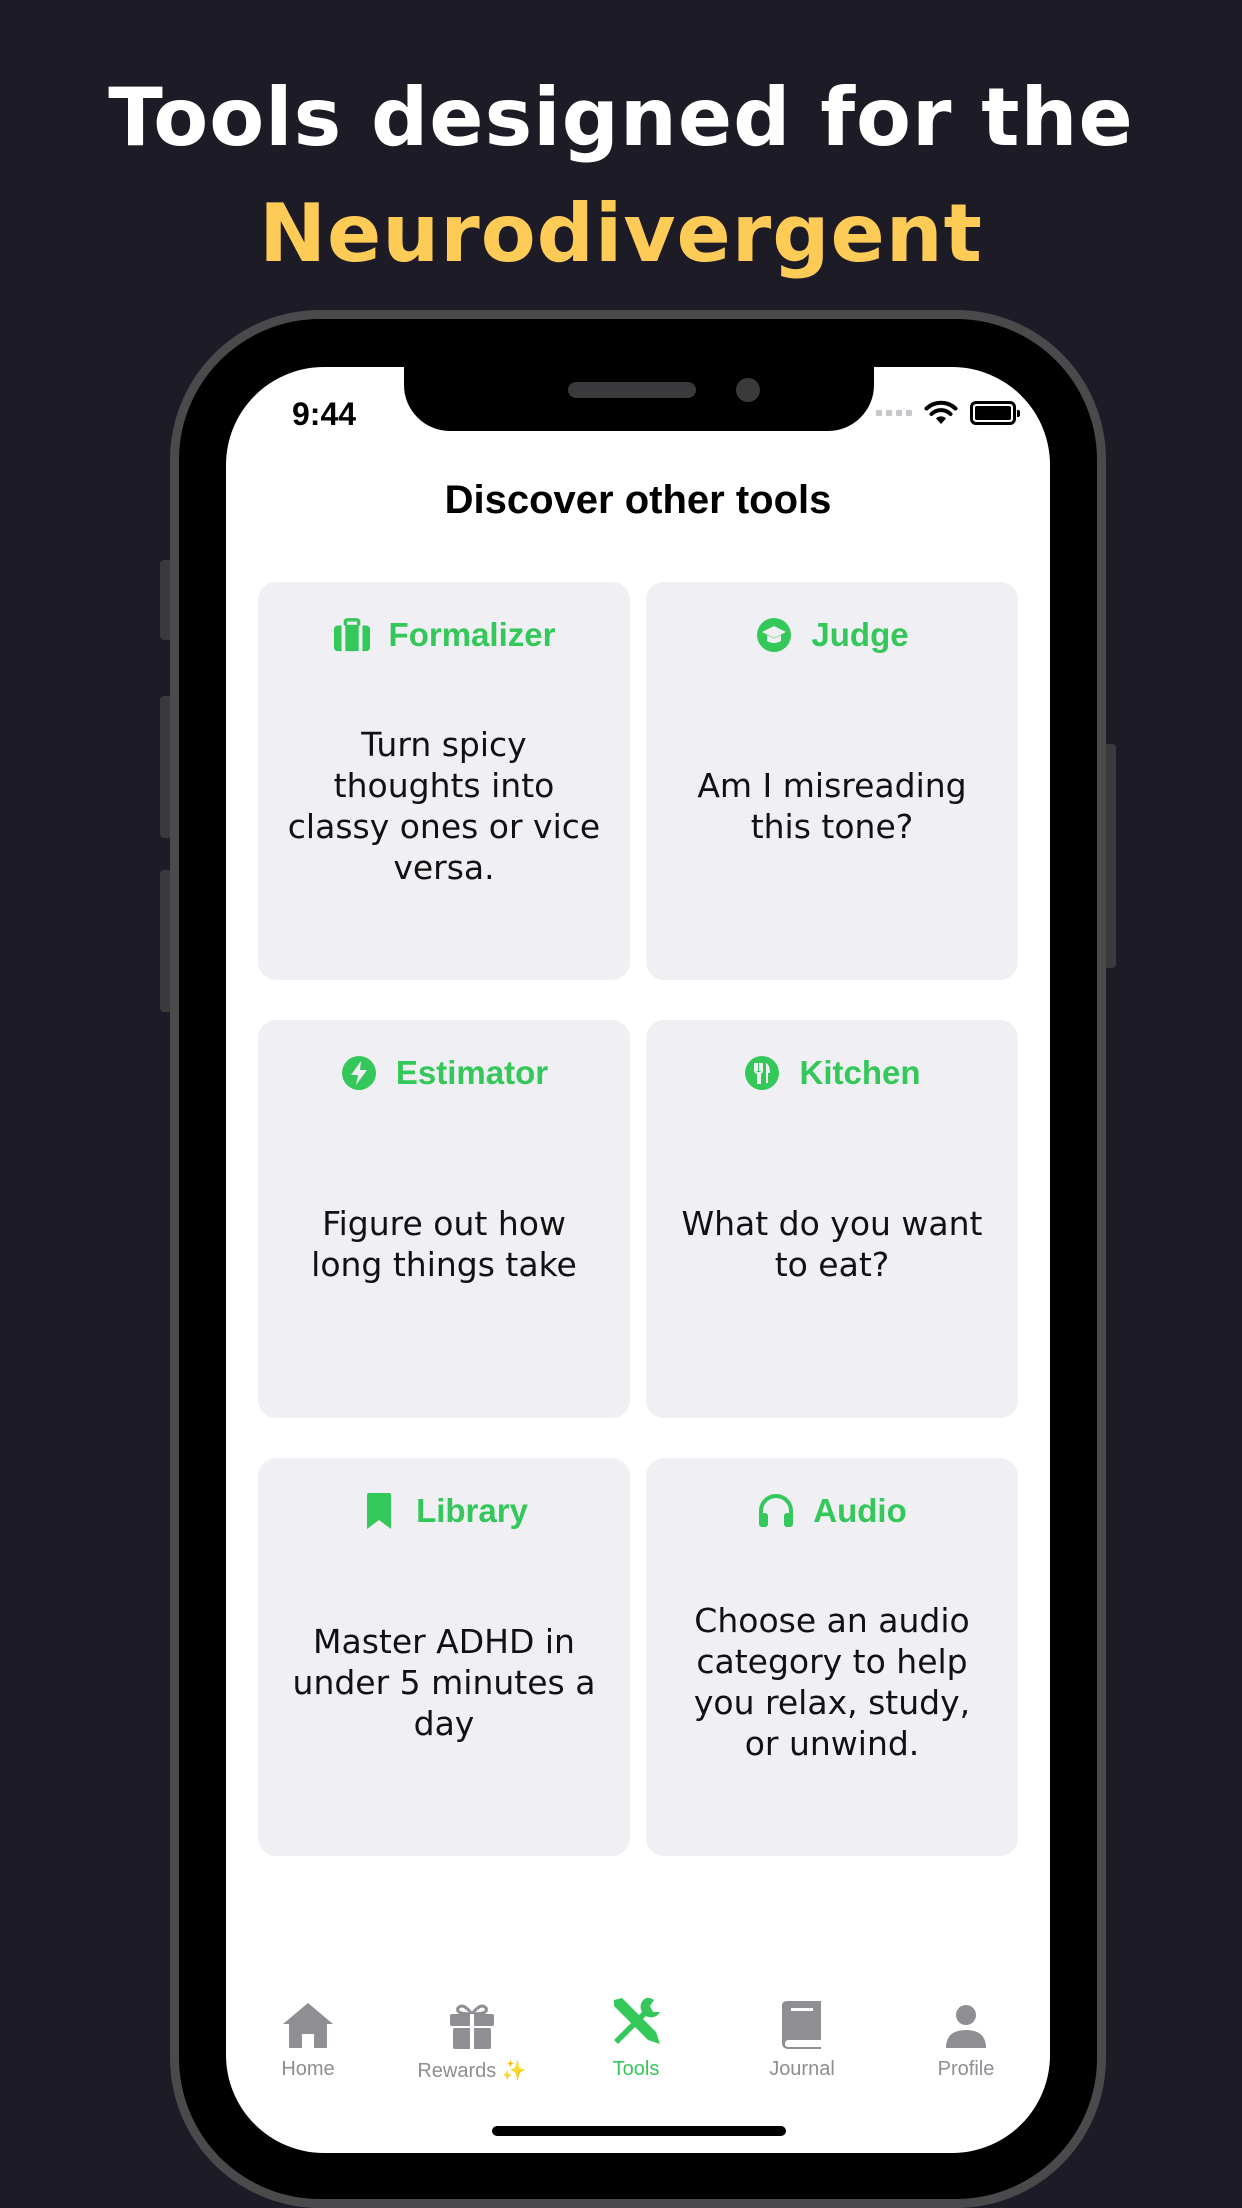  Describe the element at coordinates (832, 806) in the screenshot. I see `tool-description: Am I misreading this tone?` at that location.